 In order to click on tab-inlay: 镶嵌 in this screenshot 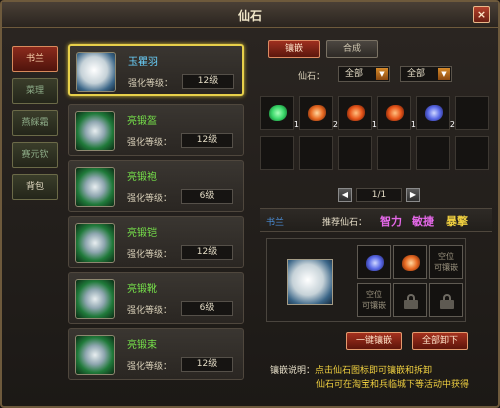, I will do `click(294, 49)`.